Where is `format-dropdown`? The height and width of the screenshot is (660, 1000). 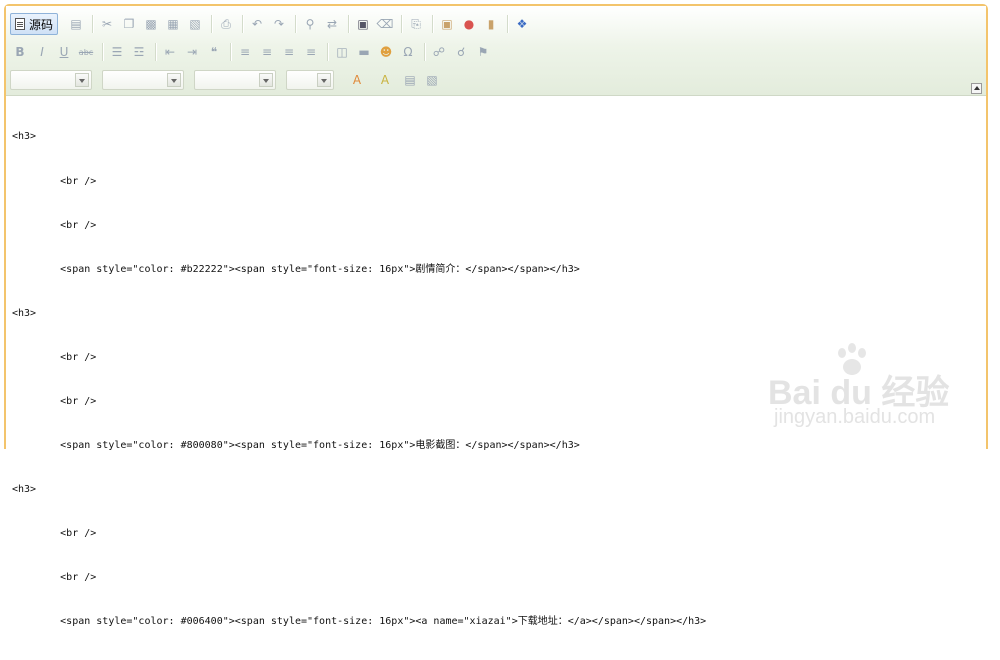
format-dropdown is located at coordinates (143, 80).